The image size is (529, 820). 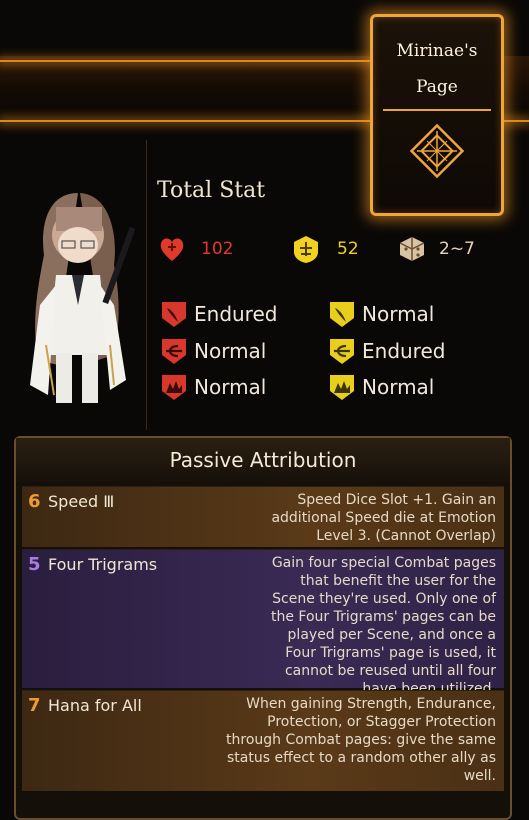 What do you see at coordinates (325, 249) in the screenshot?
I see `stagger-stat: 52` at bounding box center [325, 249].